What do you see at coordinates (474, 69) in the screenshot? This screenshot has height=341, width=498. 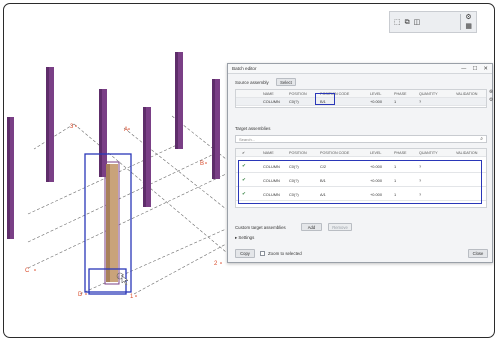 I see `restore-icon: ☐` at bounding box center [474, 69].